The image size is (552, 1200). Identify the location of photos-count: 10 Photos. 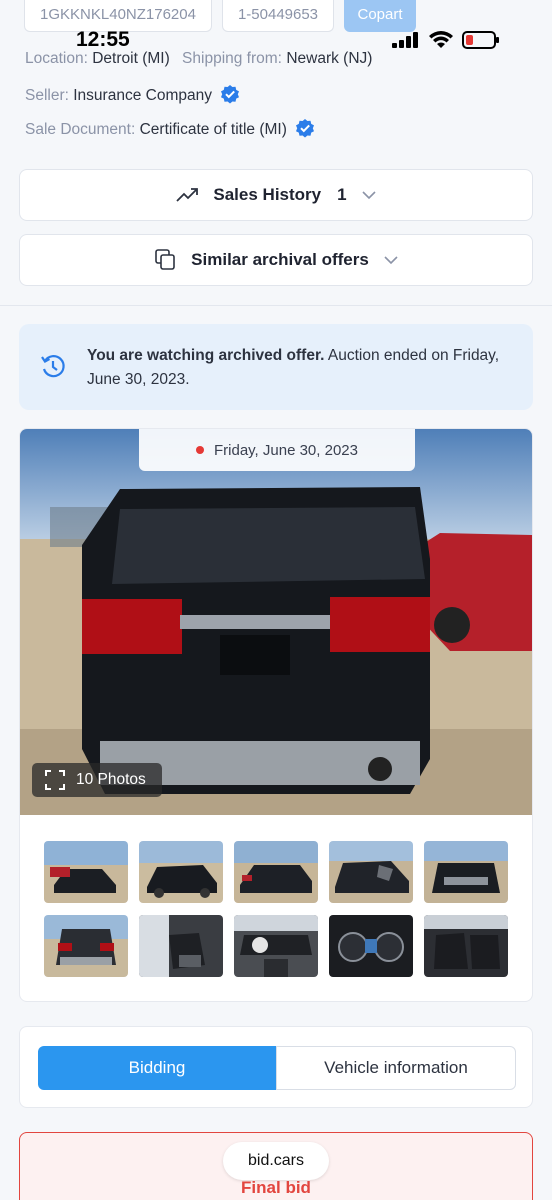
(111, 779).